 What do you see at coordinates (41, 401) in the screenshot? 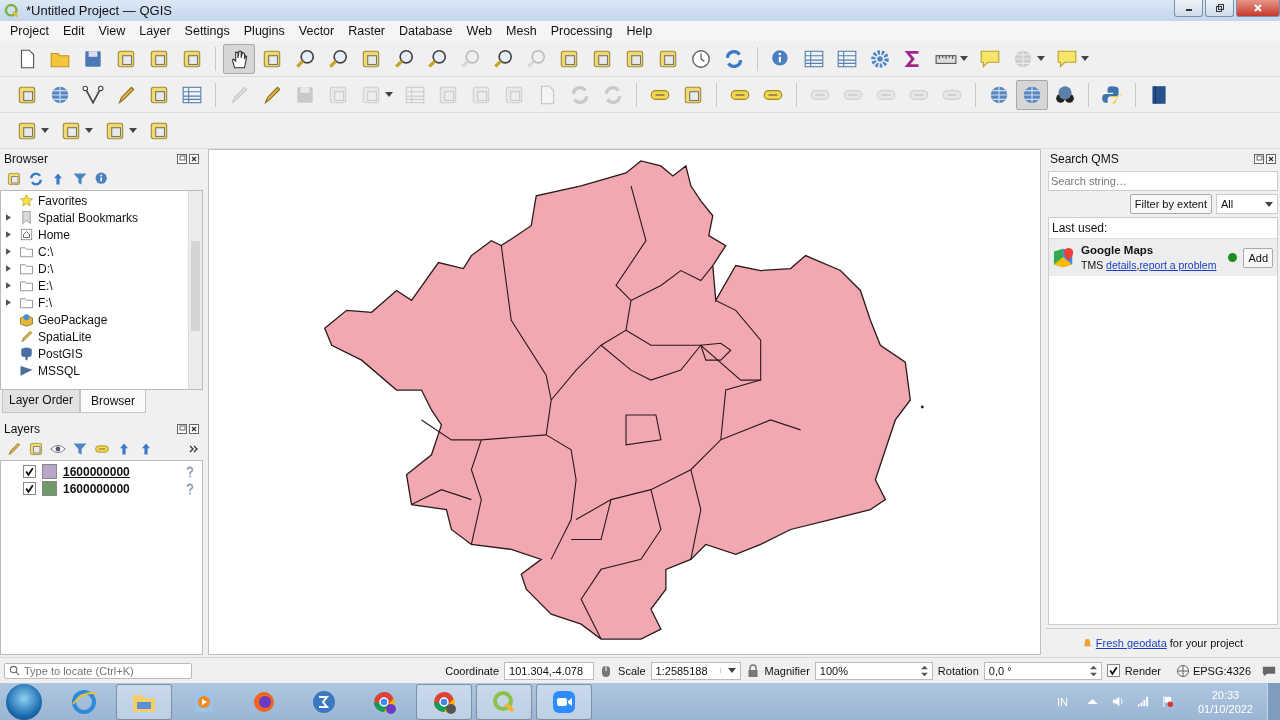
I see `panel-tab: Layer Order` at bounding box center [41, 401].